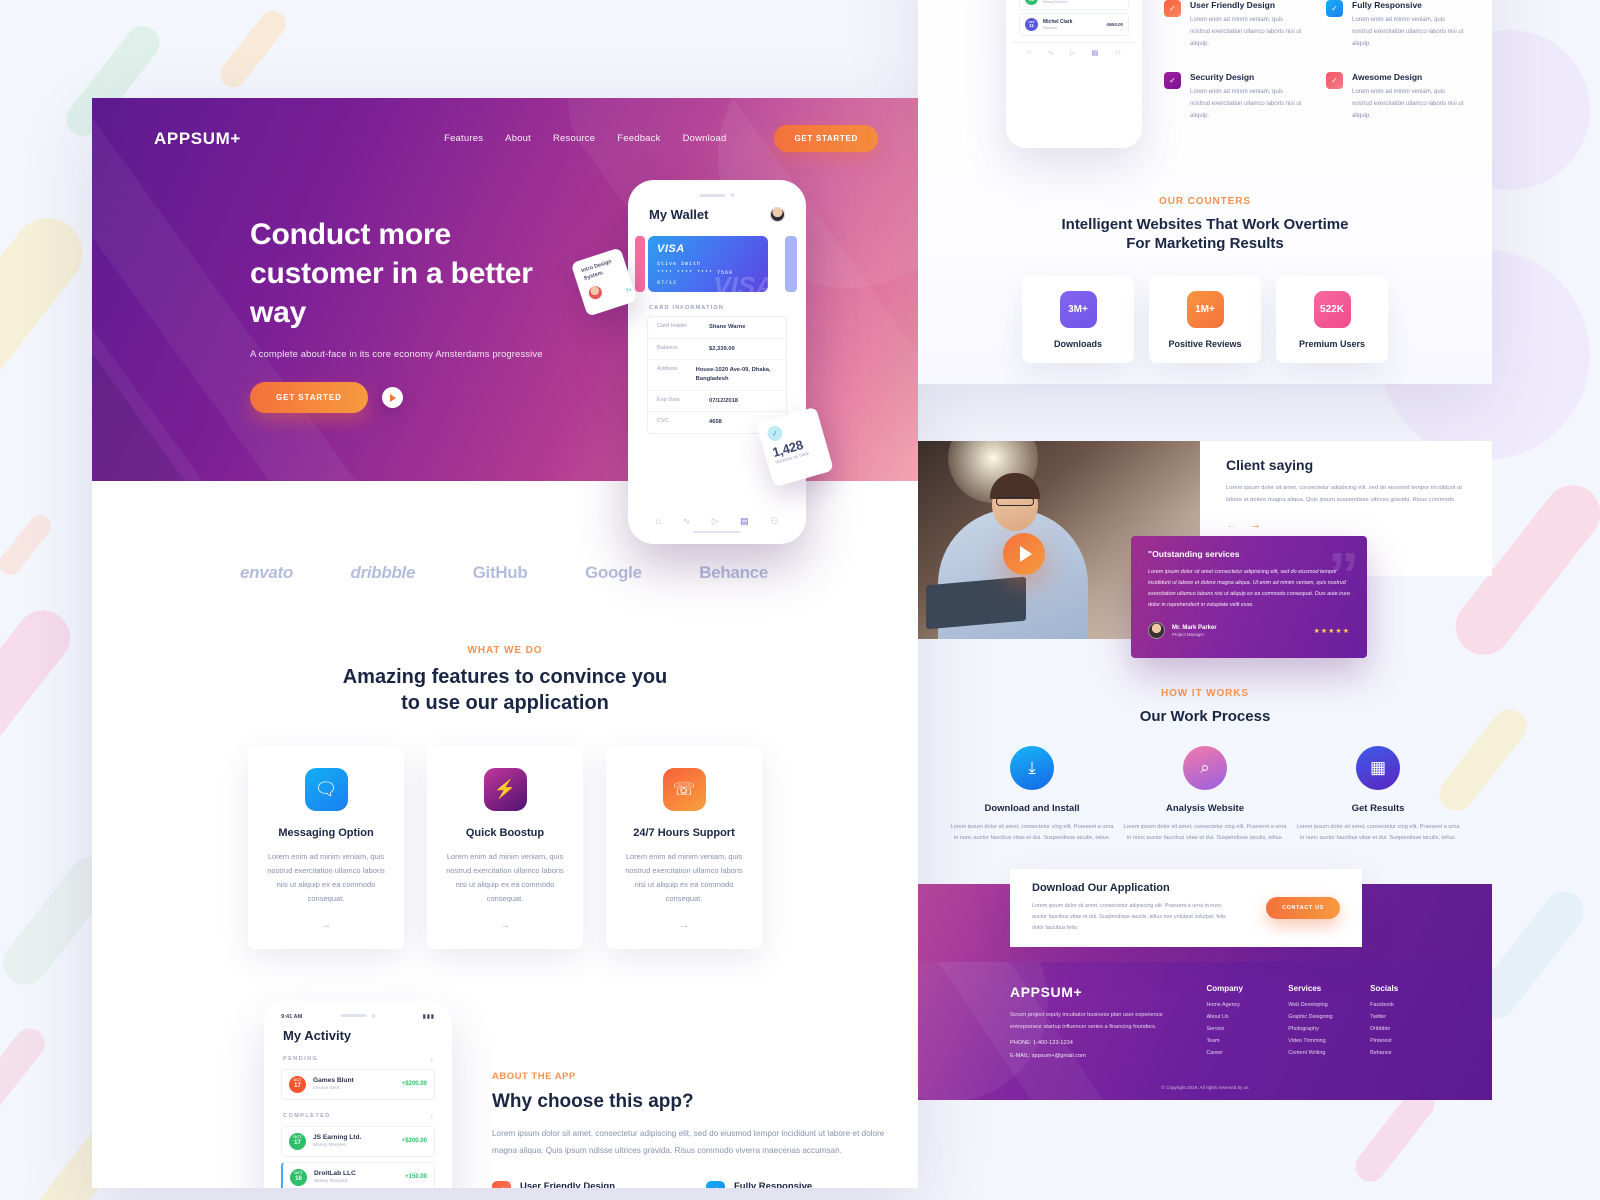 The image size is (1600, 1200). Describe the element at coordinates (358, 1015) in the screenshot. I see `phone-notch` at that location.